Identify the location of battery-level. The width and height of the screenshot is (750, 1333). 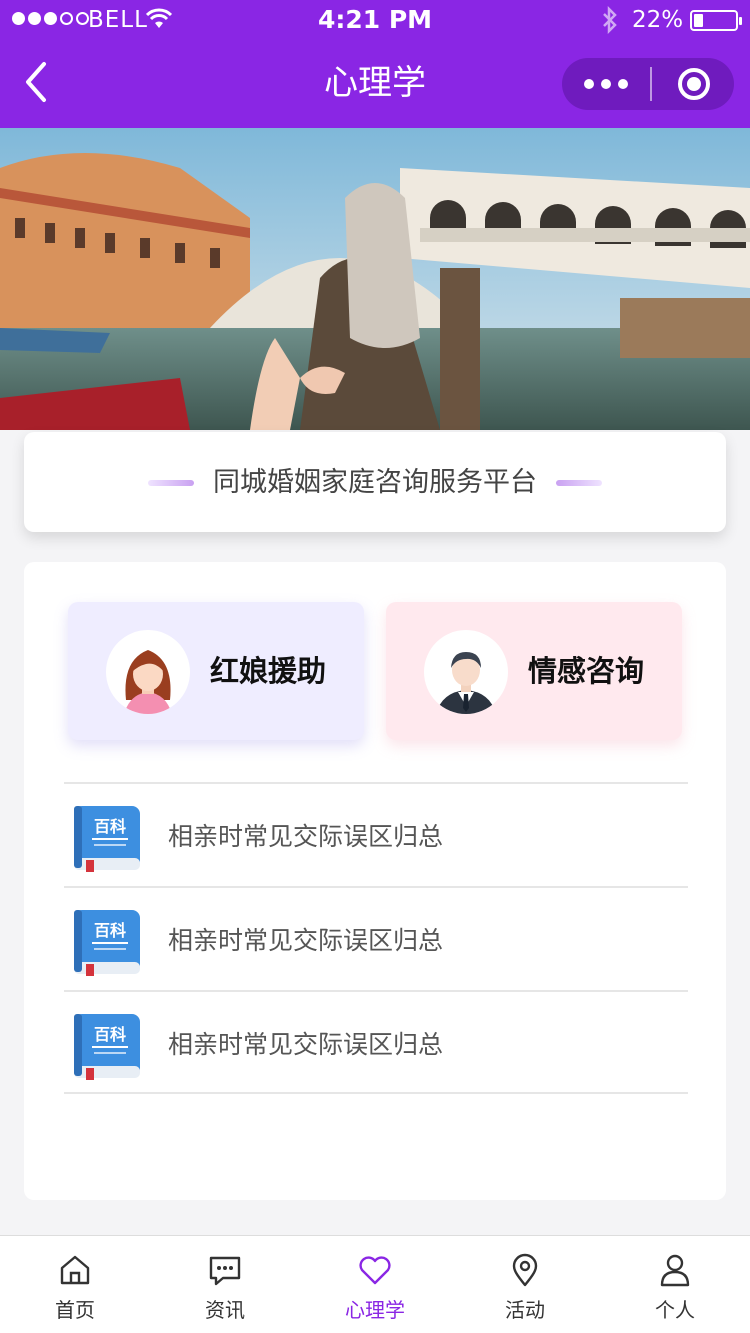
(698, 20).